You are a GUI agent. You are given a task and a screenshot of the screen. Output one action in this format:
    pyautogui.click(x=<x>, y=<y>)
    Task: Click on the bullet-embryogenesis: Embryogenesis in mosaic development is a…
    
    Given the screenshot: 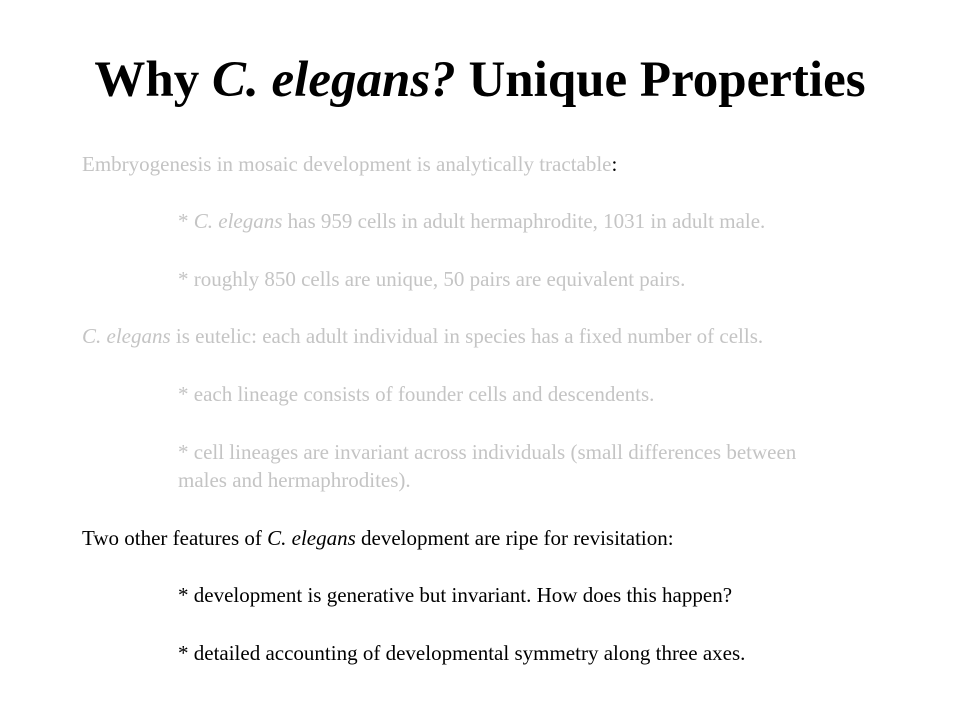 What is the action you would take?
    pyautogui.click(x=349, y=164)
    